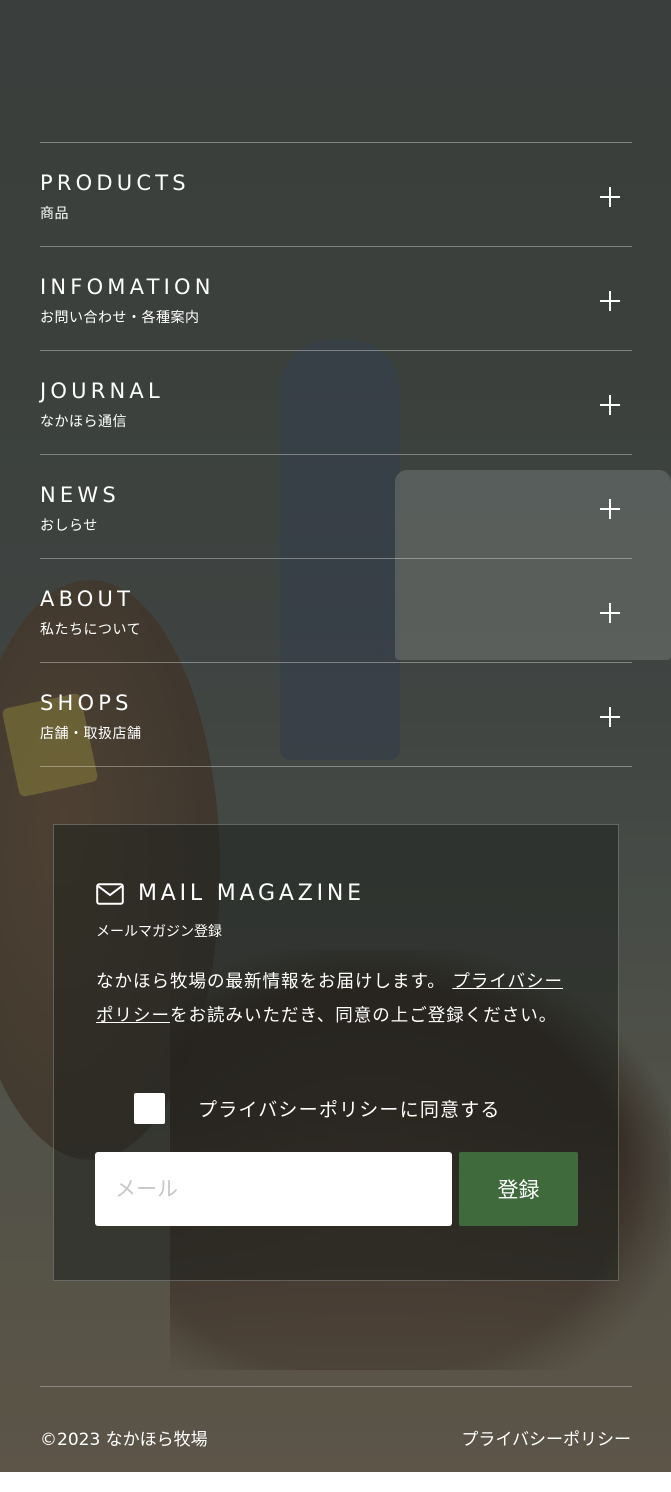 The image size is (671, 1492). Describe the element at coordinates (518, 1189) in the screenshot. I see `register-button: 登録` at that location.